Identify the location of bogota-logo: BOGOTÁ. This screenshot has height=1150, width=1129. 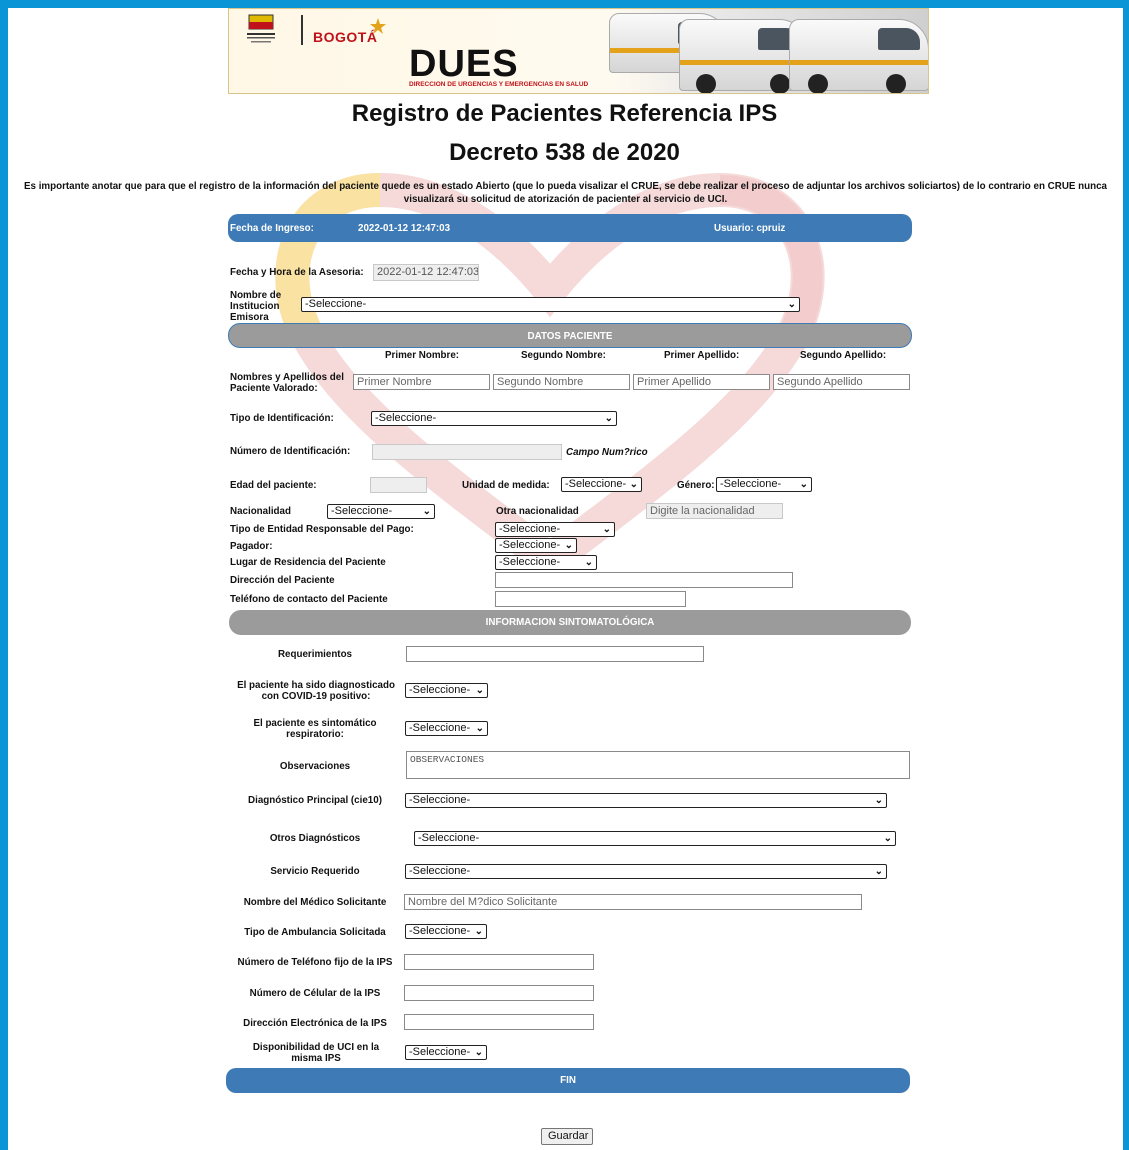
(345, 37).